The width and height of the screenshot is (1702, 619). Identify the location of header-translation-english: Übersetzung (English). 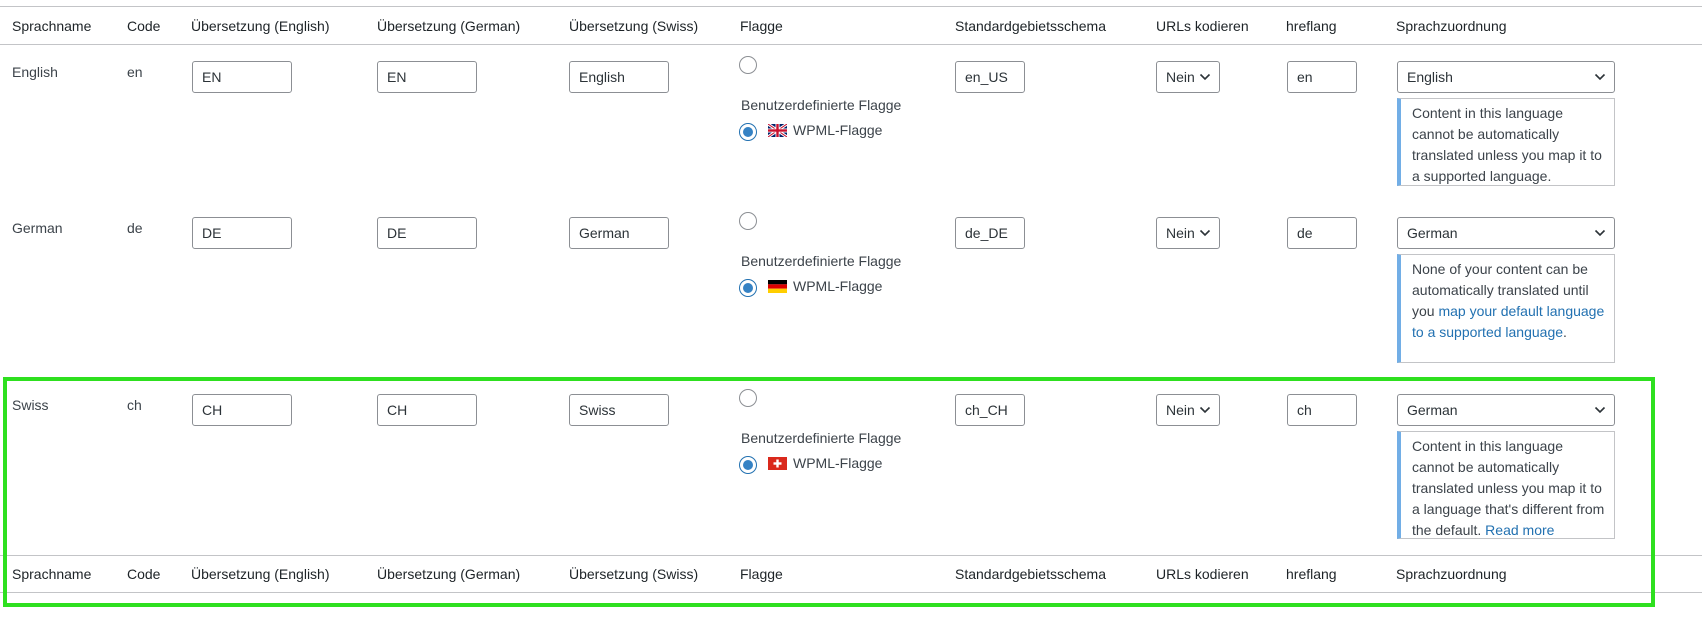
(260, 26).